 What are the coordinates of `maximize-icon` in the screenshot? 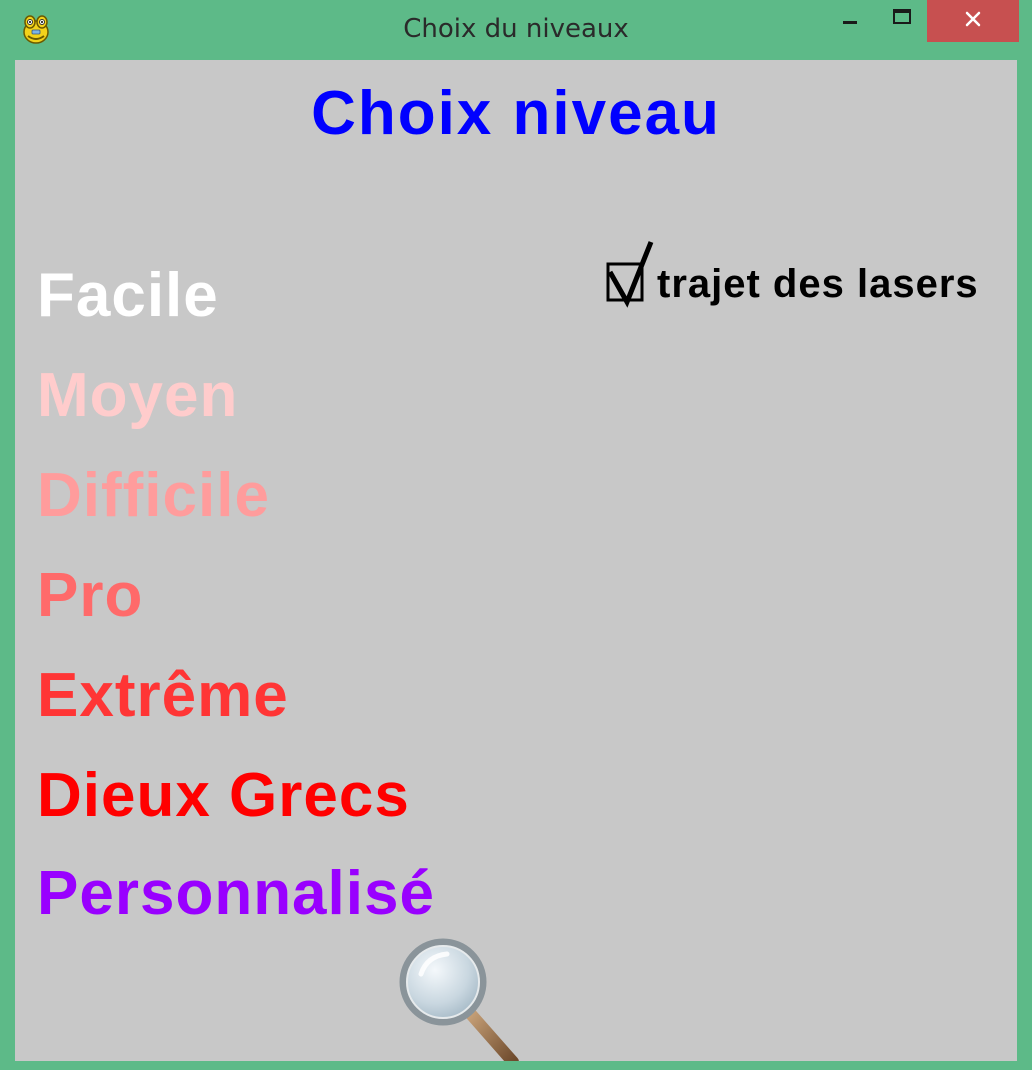 It's located at (902, 21).